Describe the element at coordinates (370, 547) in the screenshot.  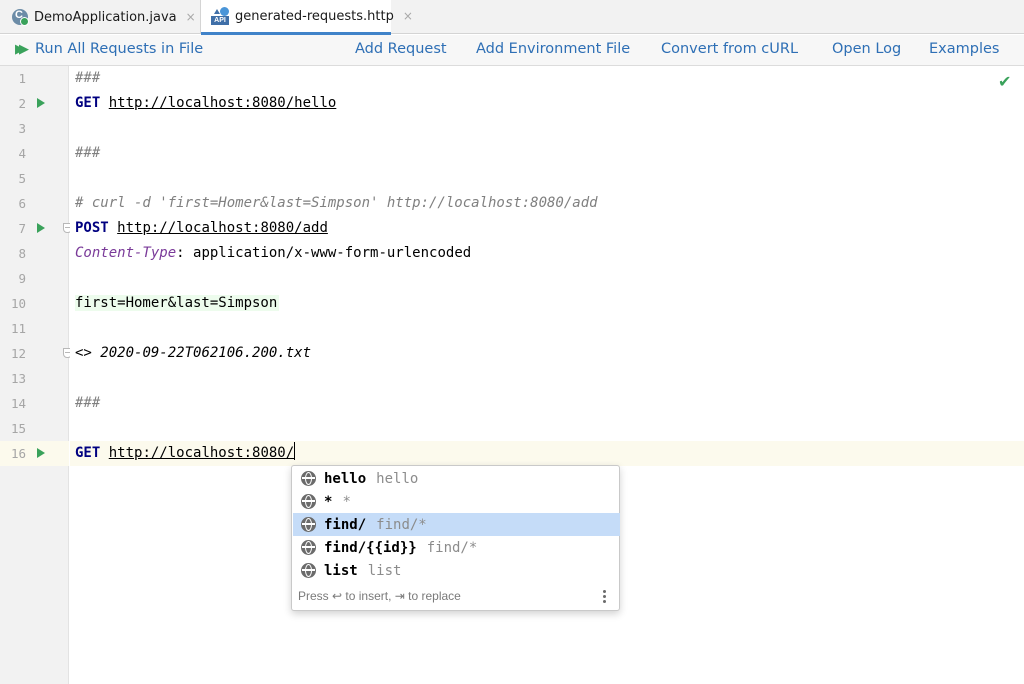
I see `completion-item-label: find/{{id}}` at that location.